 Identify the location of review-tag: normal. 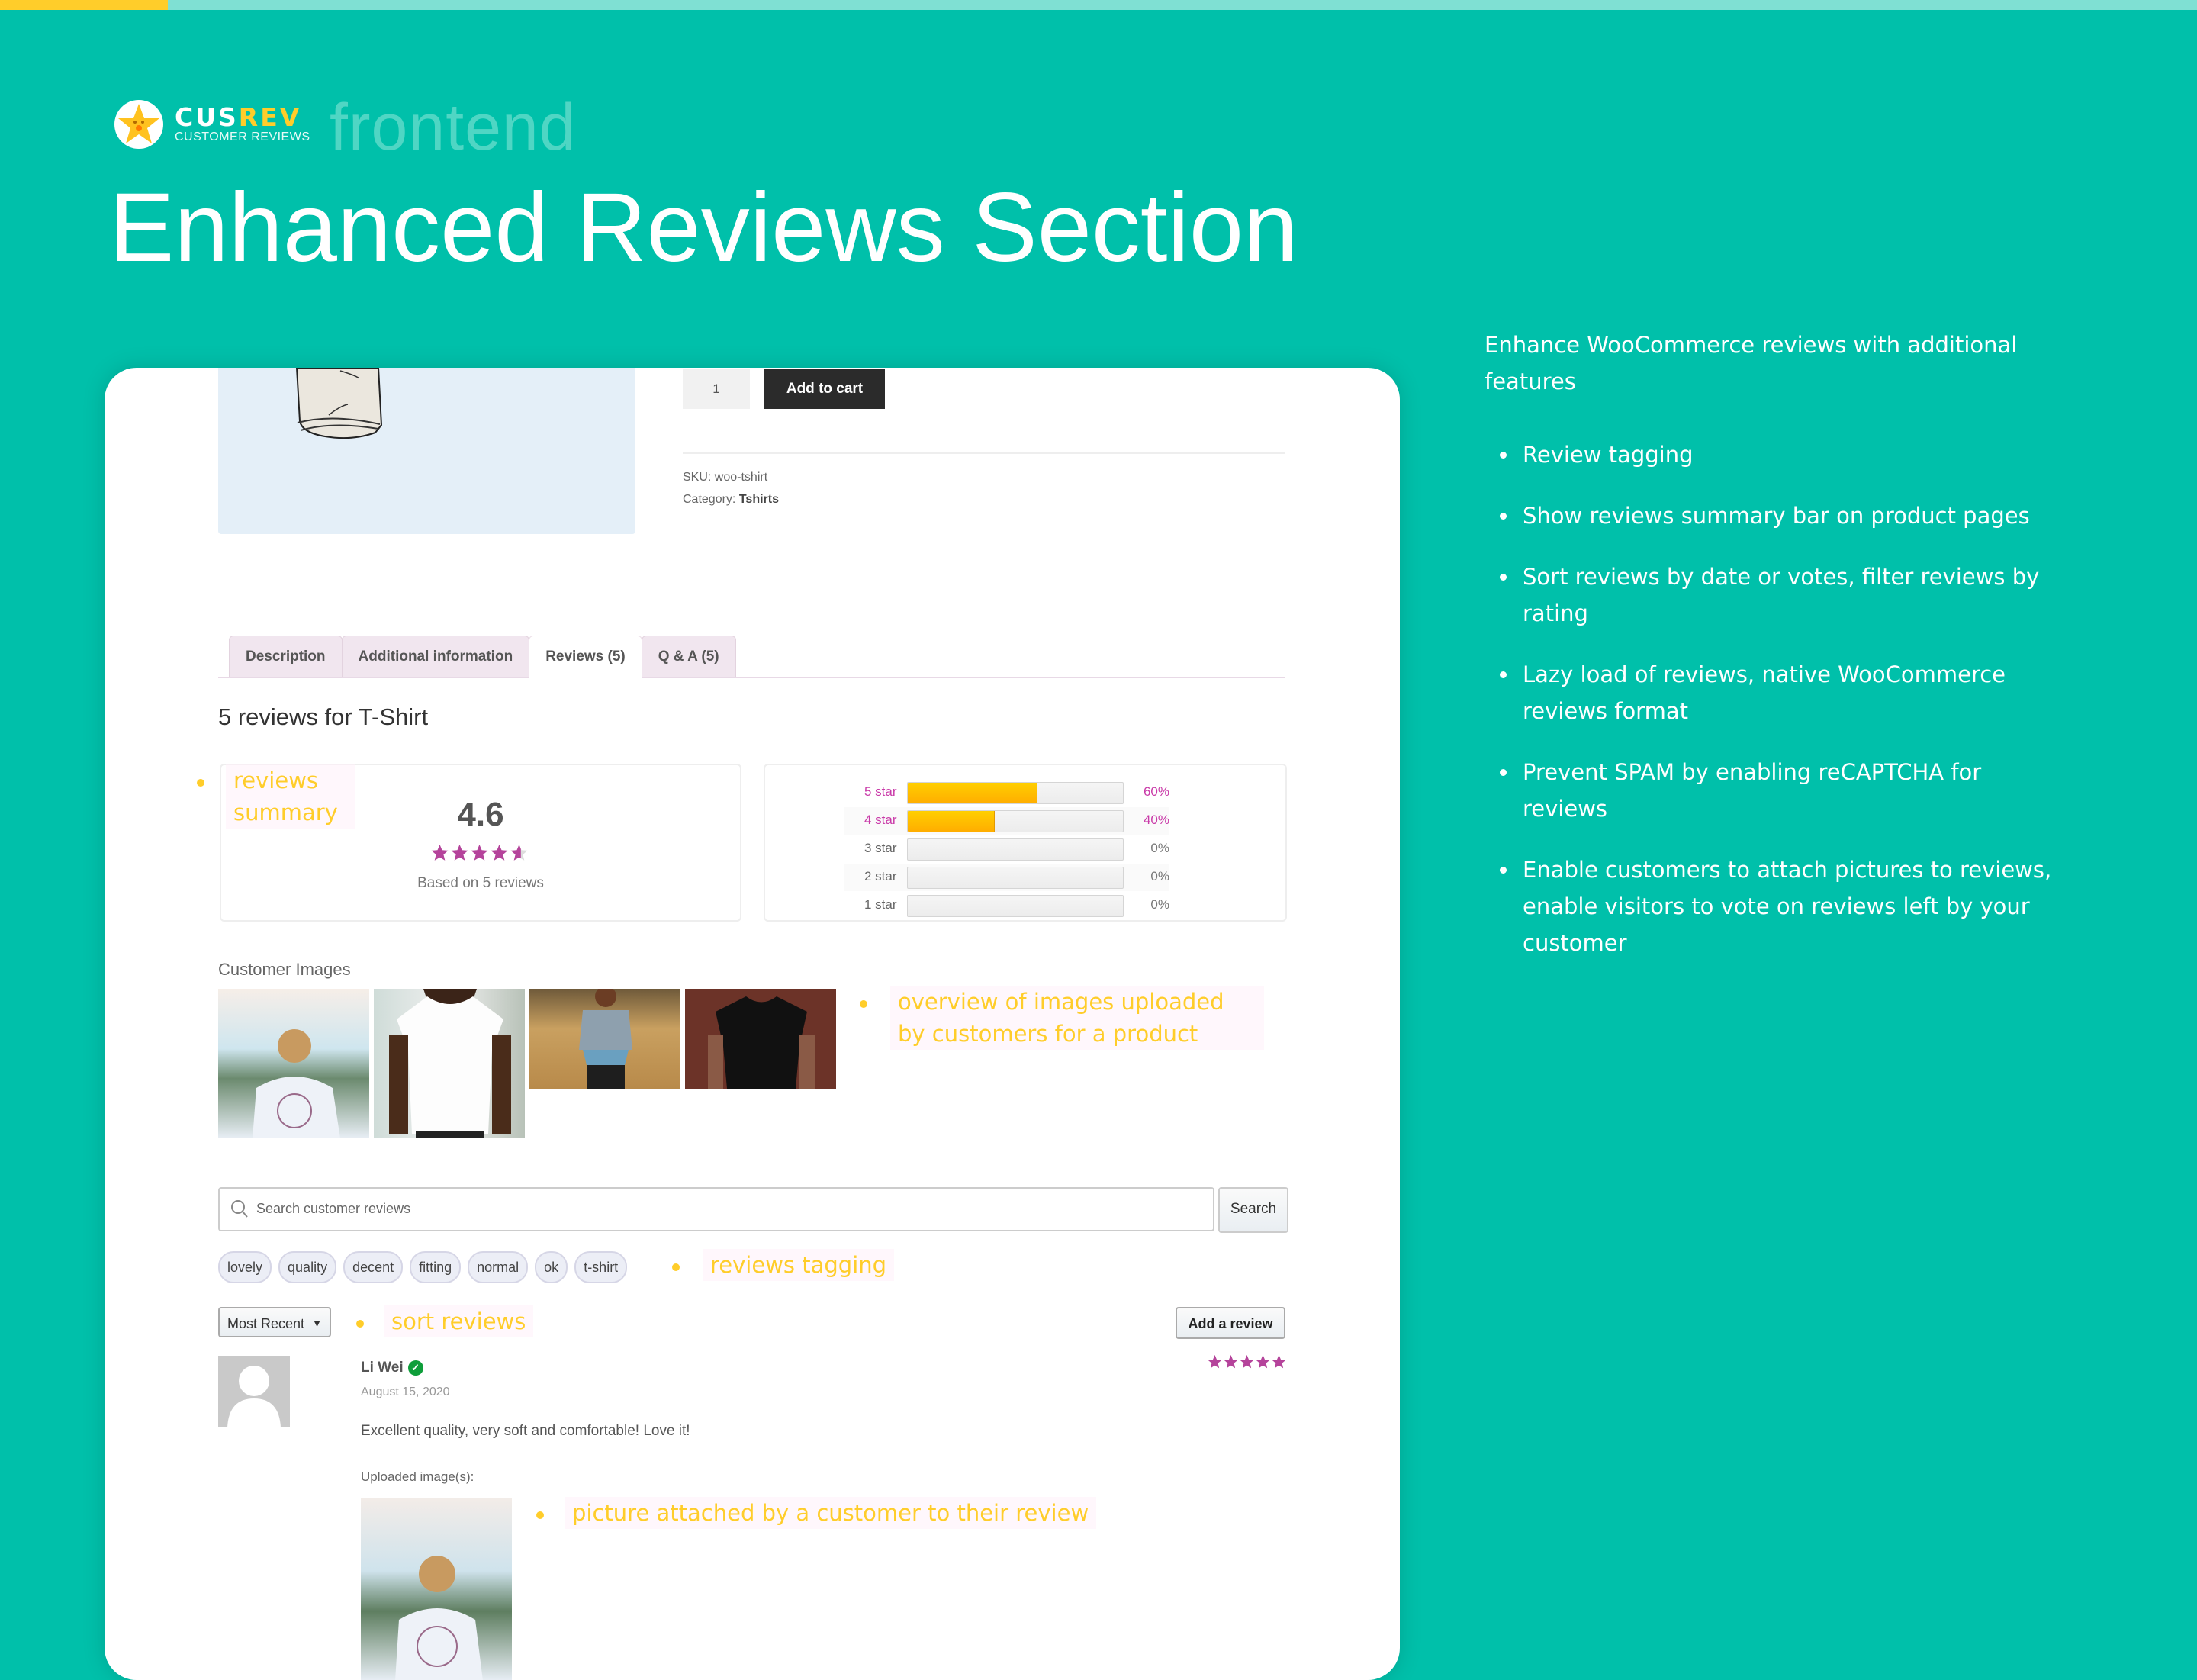
(498, 1267).